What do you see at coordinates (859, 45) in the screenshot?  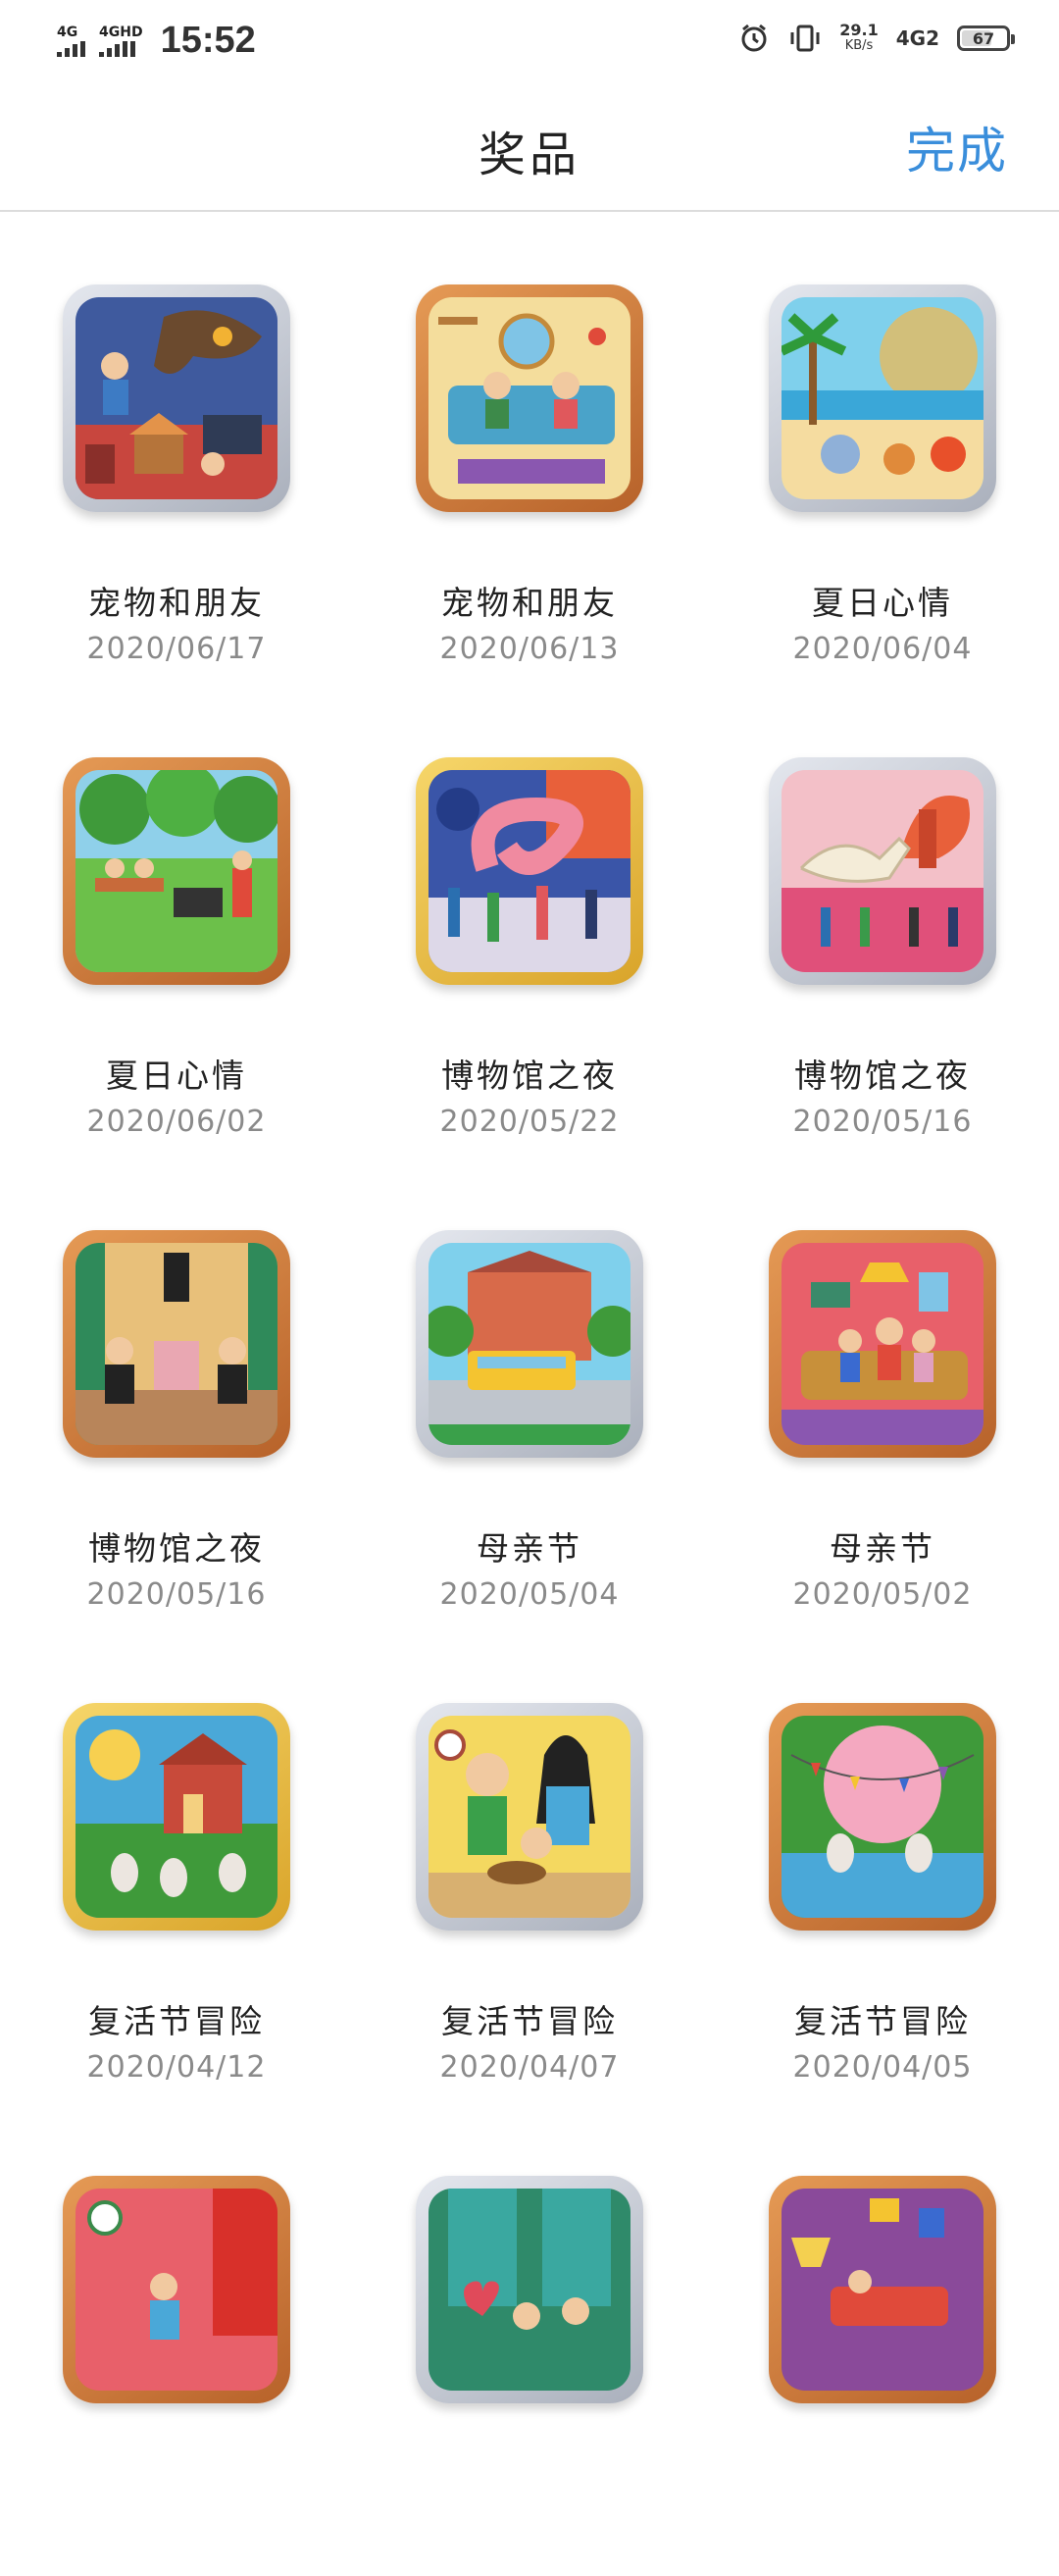 I see `speed-unit: KB/s` at bounding box center [859, 45].